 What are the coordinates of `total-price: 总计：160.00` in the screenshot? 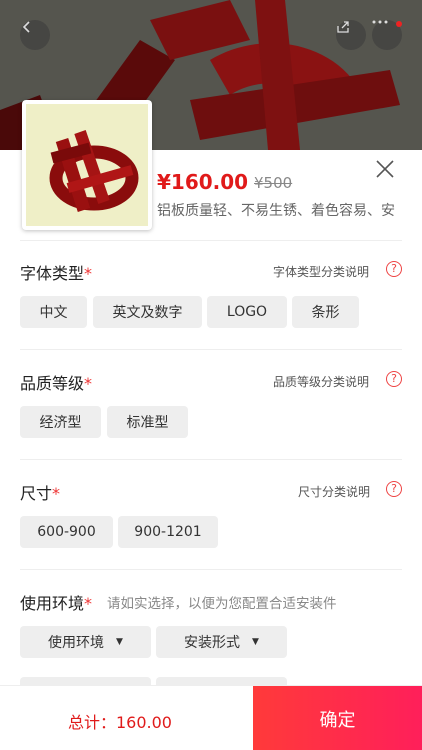 It's located at (120, 722).